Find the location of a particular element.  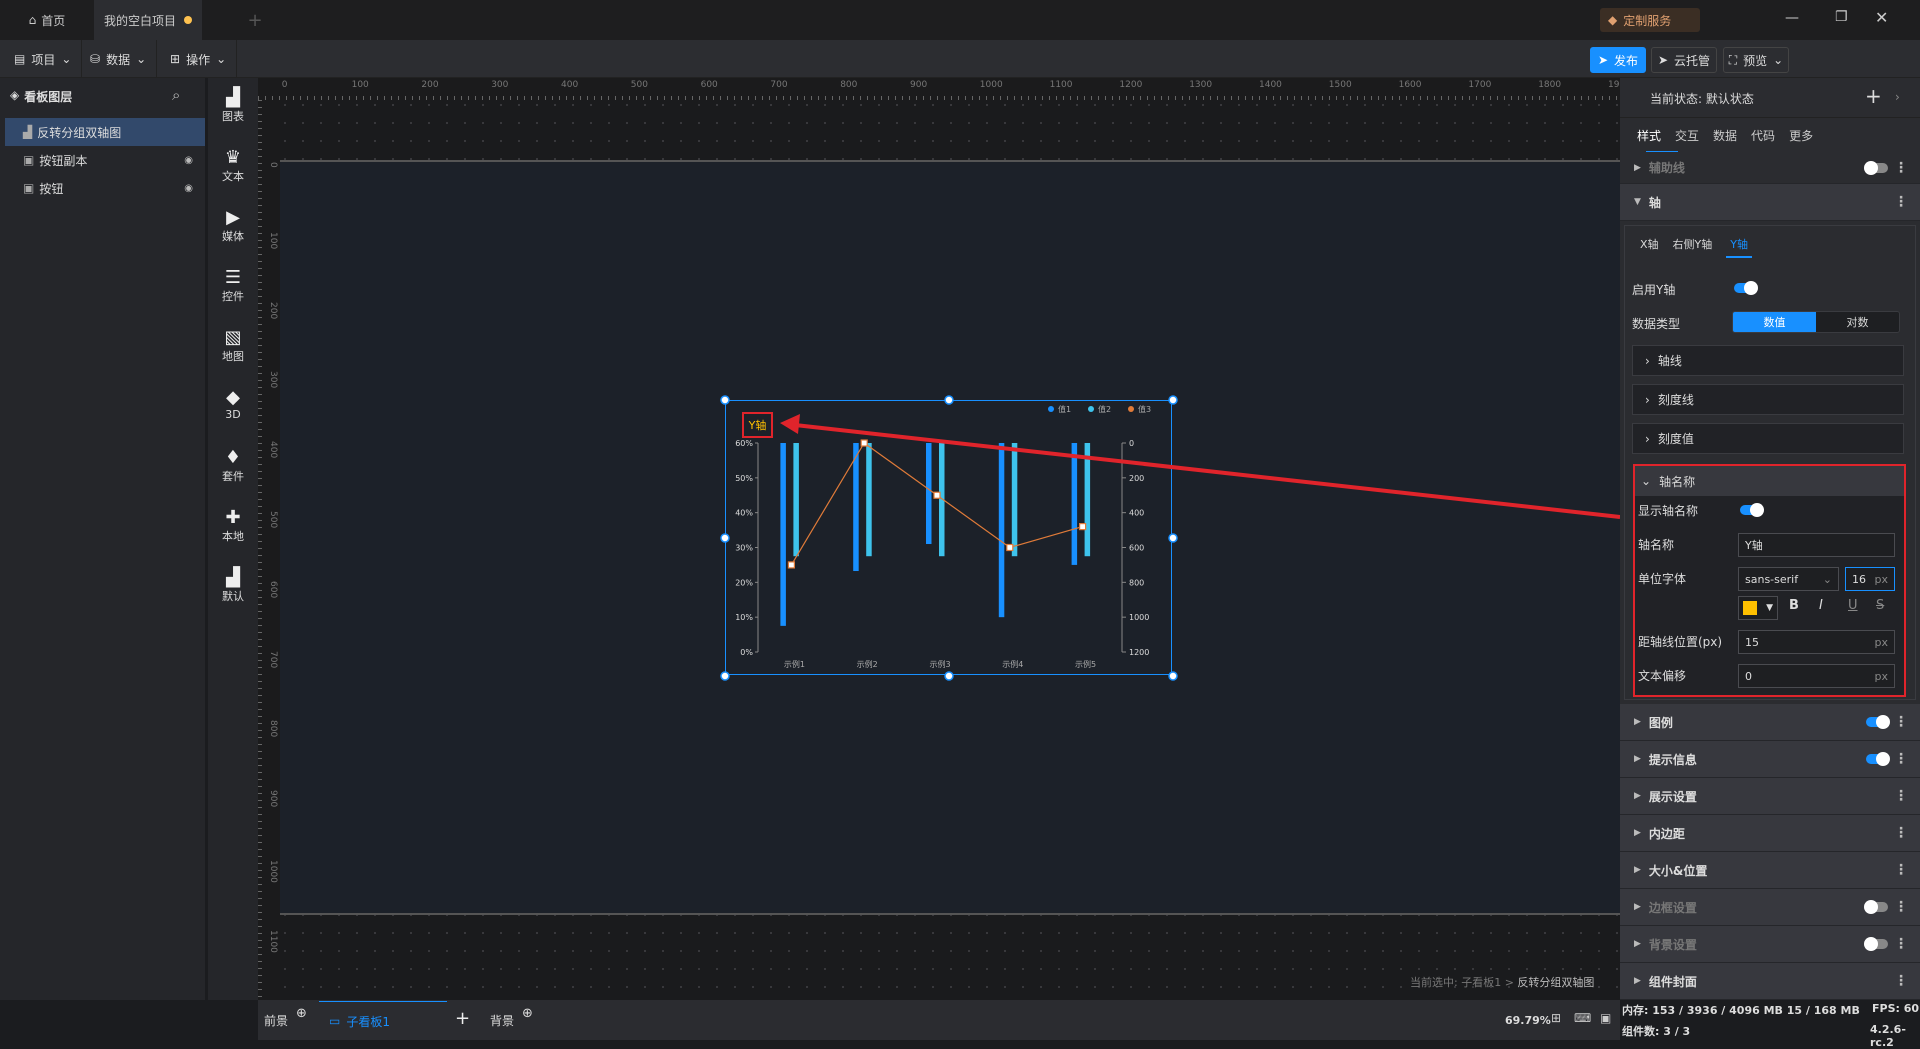

data-menu: ⛁ 数据 ⌄ is located at coordinates (119, 59).